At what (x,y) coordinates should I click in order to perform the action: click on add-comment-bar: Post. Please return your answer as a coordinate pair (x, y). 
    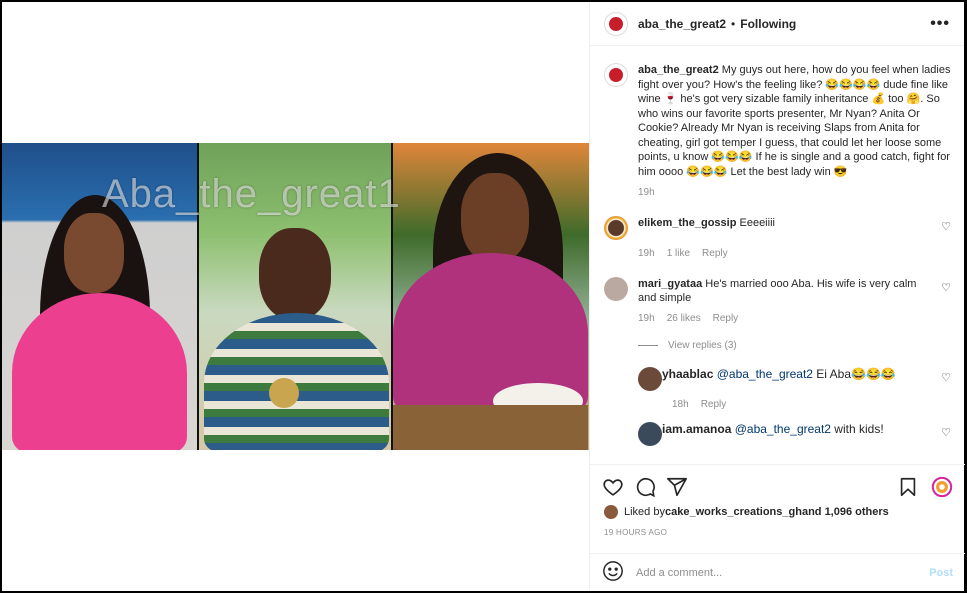
    Looking at the image, I should click on (777, 572).